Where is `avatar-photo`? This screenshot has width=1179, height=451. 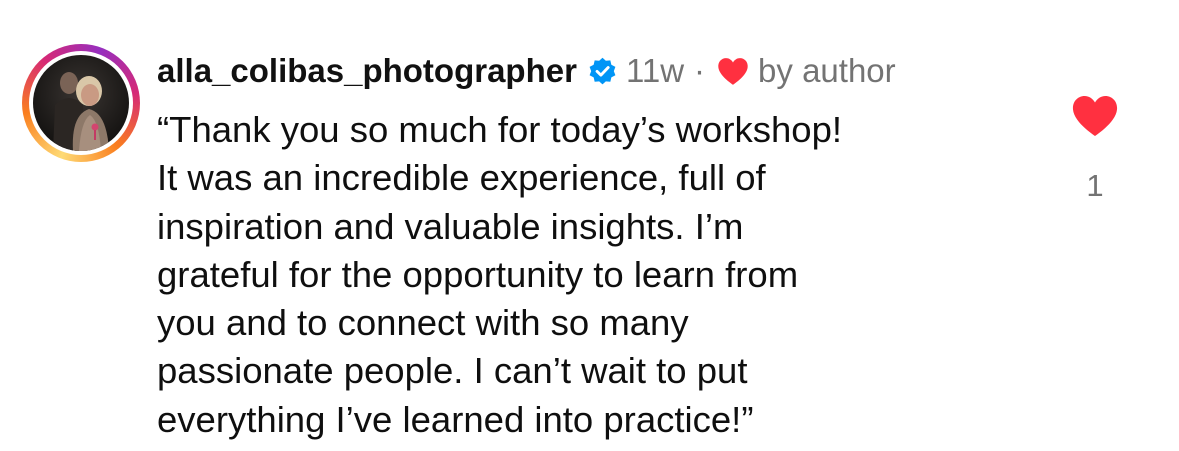
avatar-photo is located at coordinates (81, 103).